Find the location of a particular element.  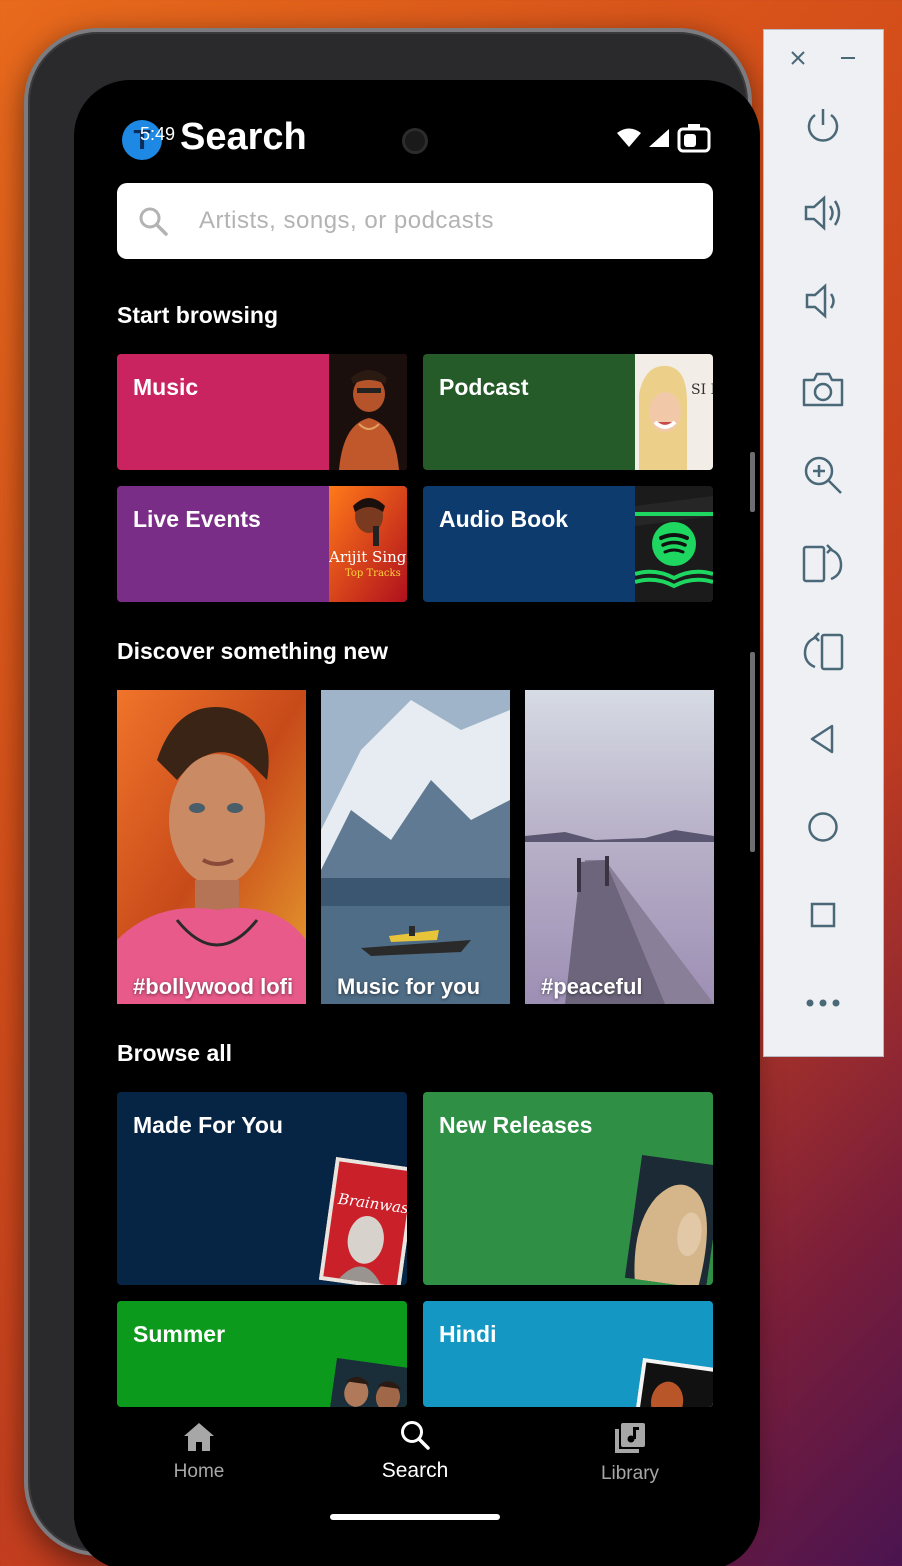

emulator-control-panel is located at coordinates (823, 543).